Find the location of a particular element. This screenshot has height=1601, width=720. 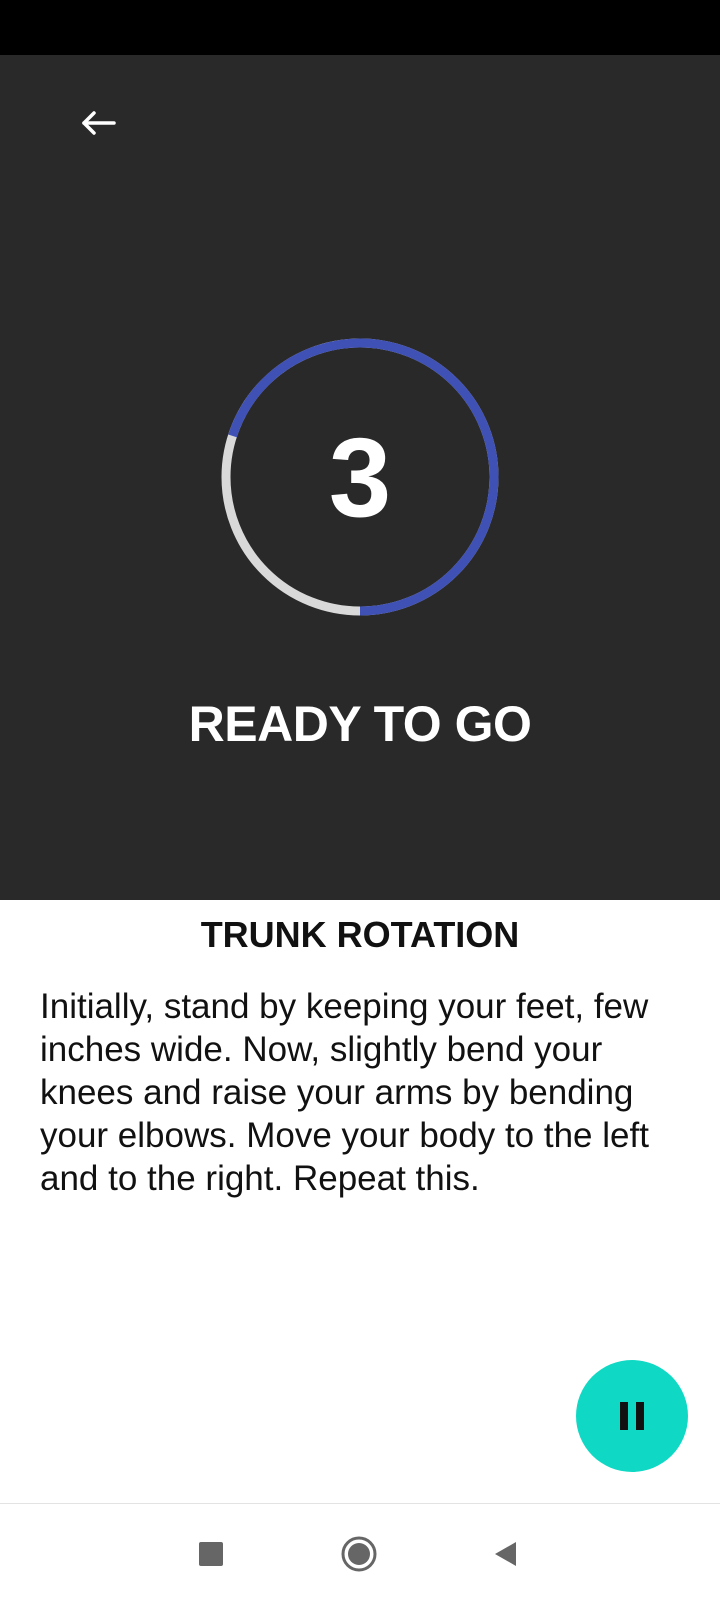

recents-button is located at coordinates (211, 1554).